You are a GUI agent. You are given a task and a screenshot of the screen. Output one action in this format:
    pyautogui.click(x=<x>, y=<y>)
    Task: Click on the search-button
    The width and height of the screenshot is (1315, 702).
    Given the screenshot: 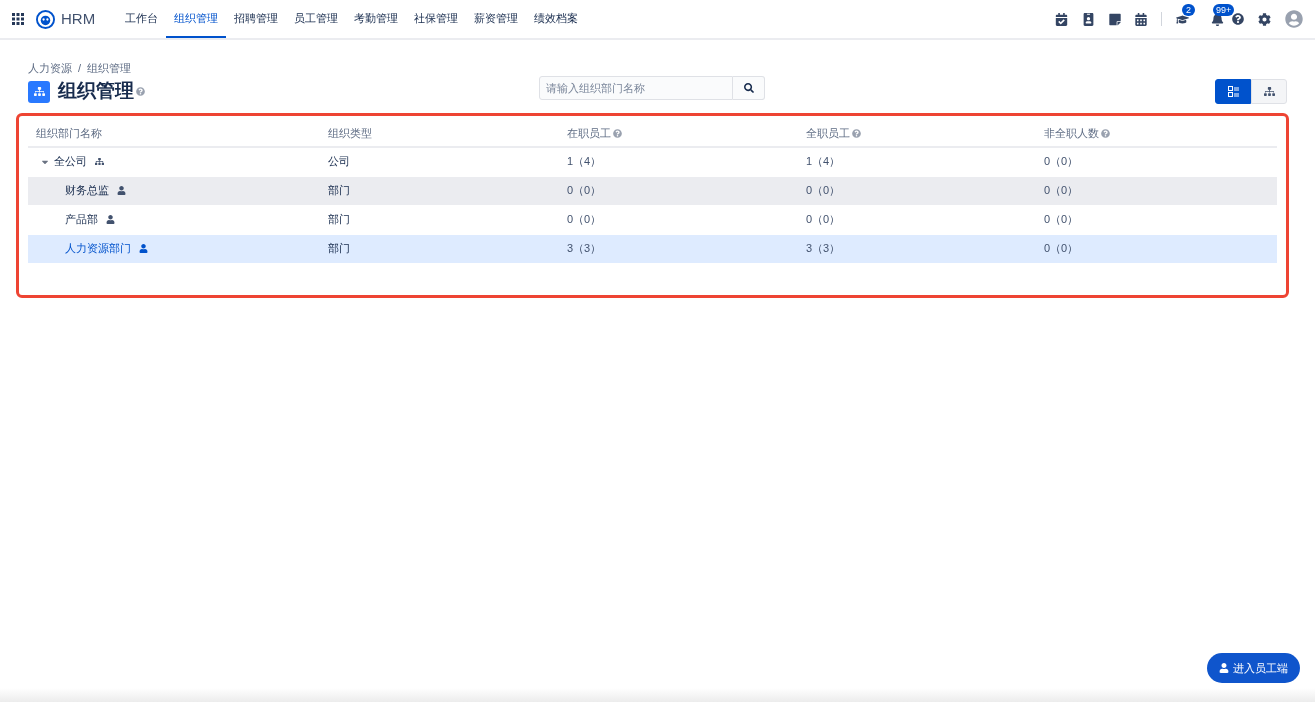 What is the action you would take?
    pyautogui.click(x=749, y=87)
    